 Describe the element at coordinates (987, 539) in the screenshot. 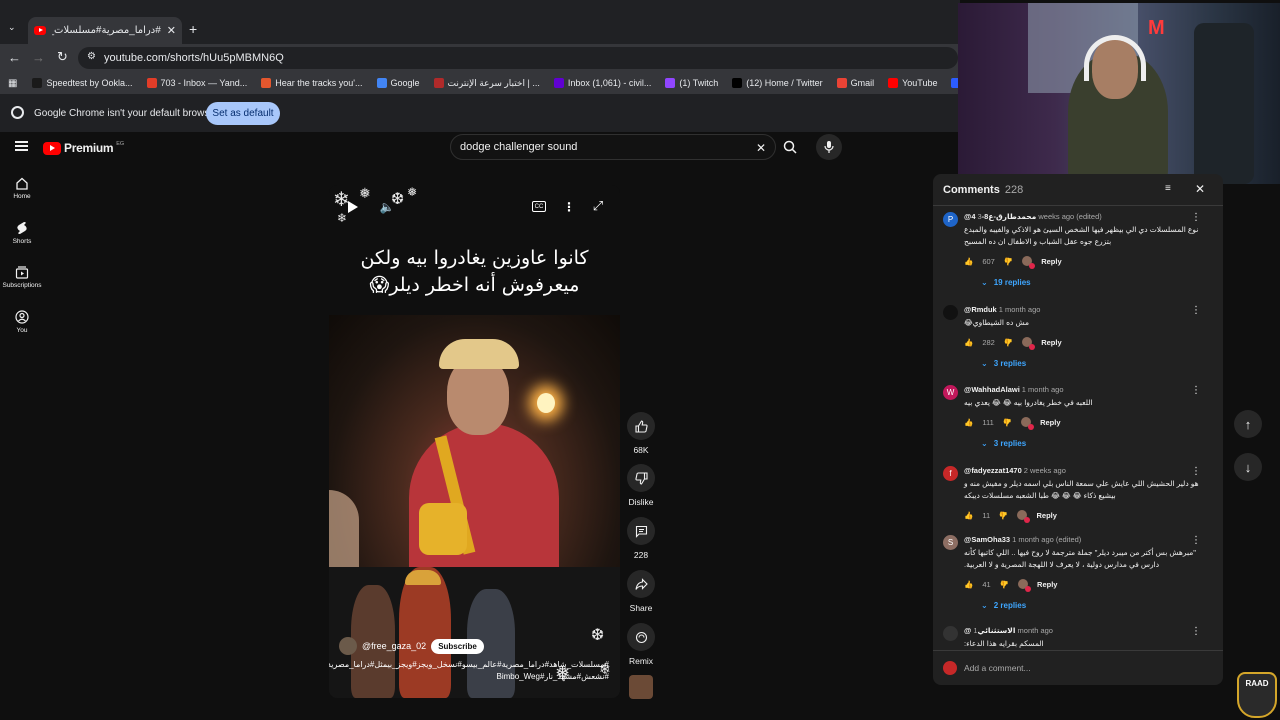

I see `comment-author: @SamOha33` at that location.